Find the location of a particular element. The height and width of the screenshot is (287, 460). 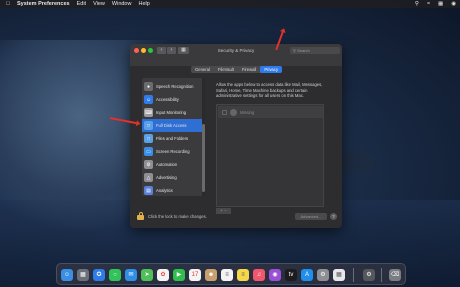

search-icon: ⚲ is located at coordinates (294, 50).